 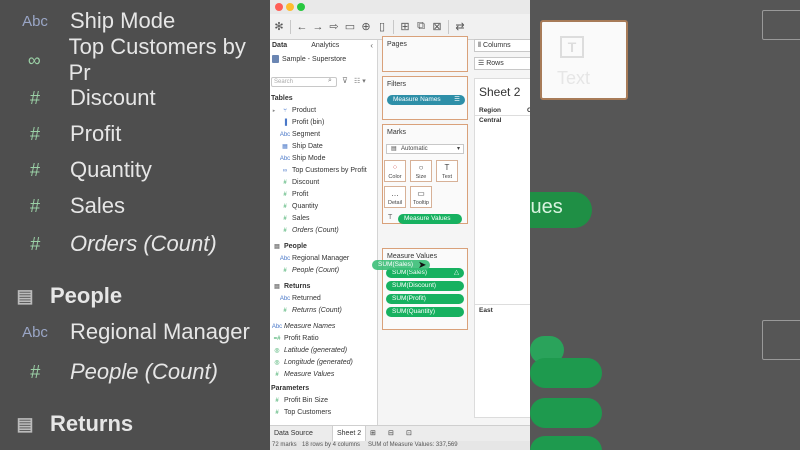 I want to click on field-item: # People (Count), so click(x=324, y=270).